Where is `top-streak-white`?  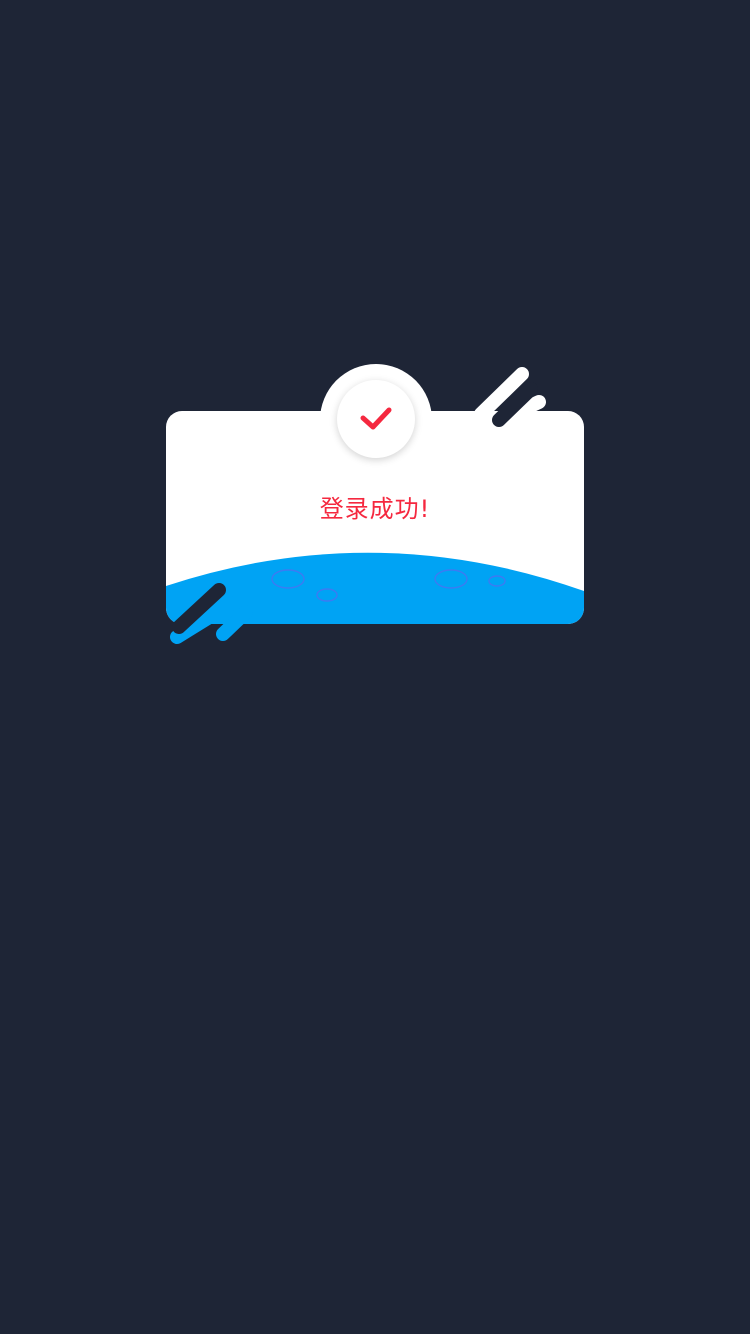
top-streak-white is located at coordinates (501, 394).